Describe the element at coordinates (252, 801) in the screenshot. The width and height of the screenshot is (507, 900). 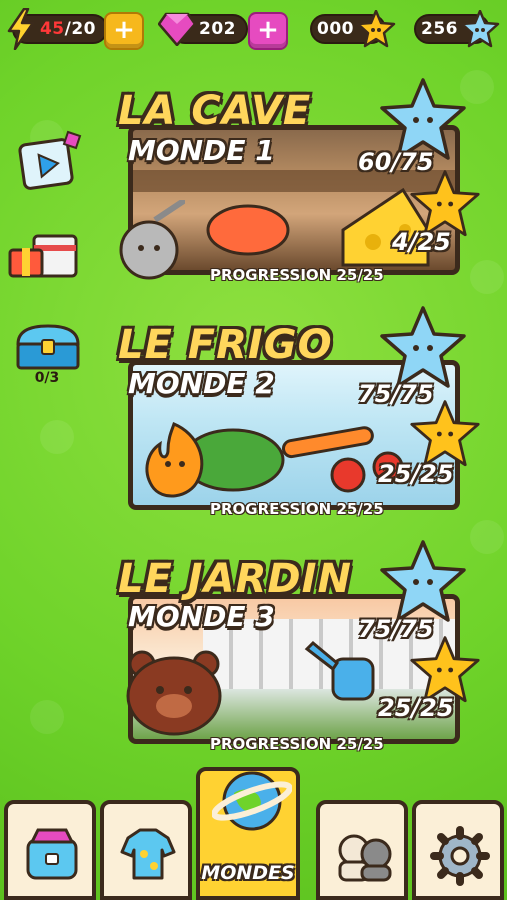
I see `planet-icon` at that location.